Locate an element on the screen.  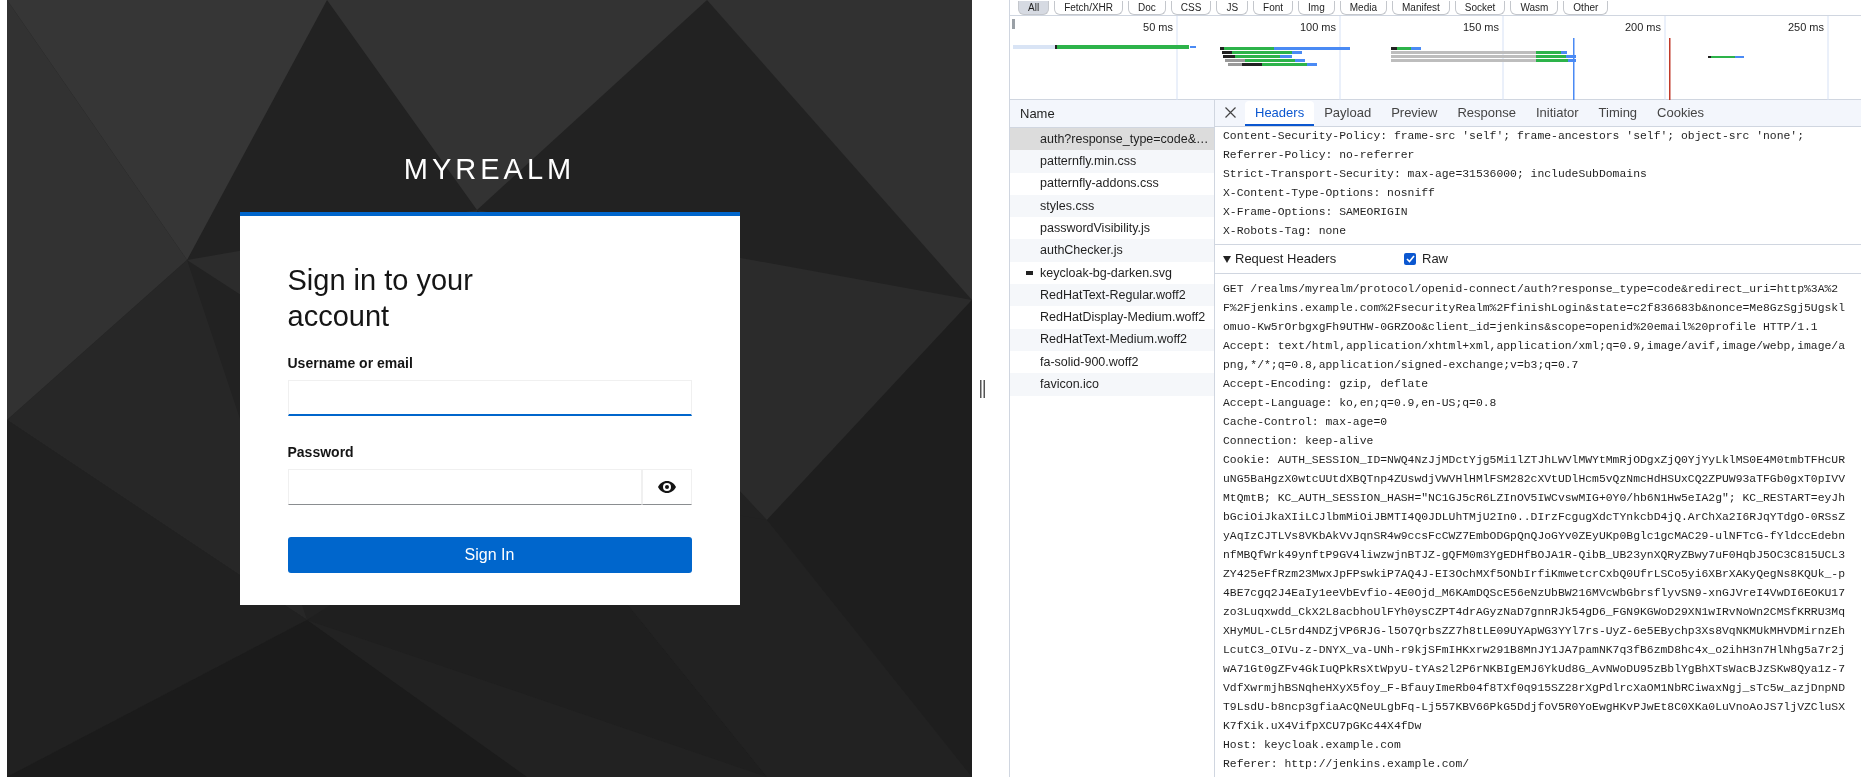
column-header: Name is located at coordinates (1037, 113).